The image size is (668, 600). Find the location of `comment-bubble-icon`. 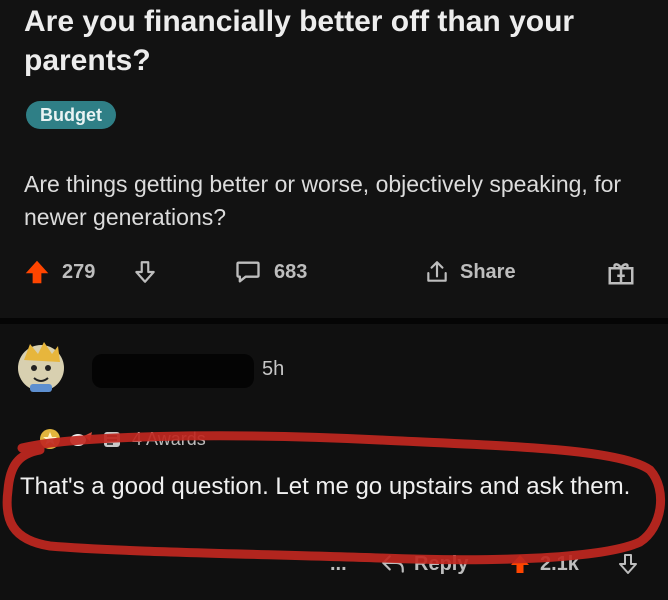

comment-bubble-icon is located at coordinates (248, 272).